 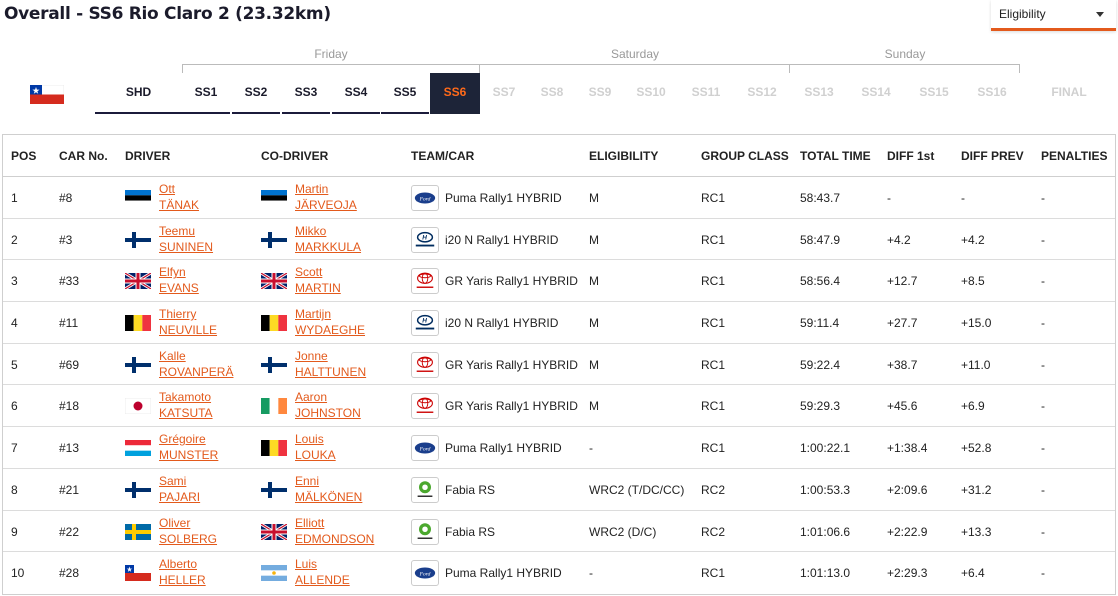 I want to click on diff-prev-cell: +8.5, so click(x=973, y=281).